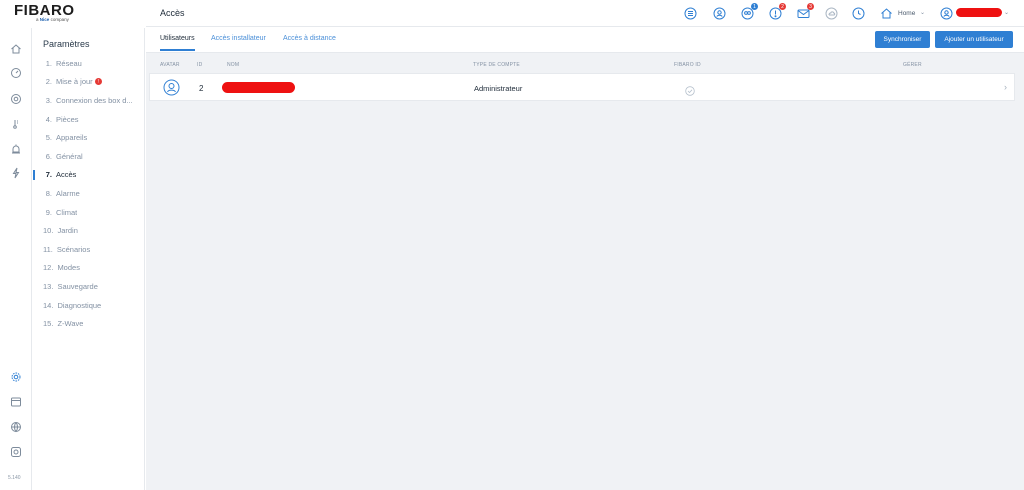 This screenshot has width=1024, height=490. I want to click on user-avatar-icon, so click(171, 87).